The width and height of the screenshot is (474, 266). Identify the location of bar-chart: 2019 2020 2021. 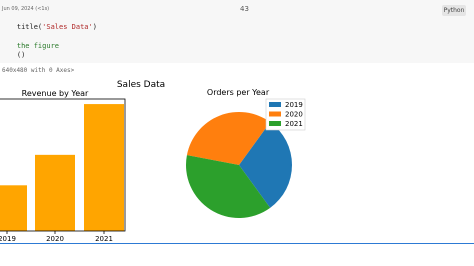
(62, 173).